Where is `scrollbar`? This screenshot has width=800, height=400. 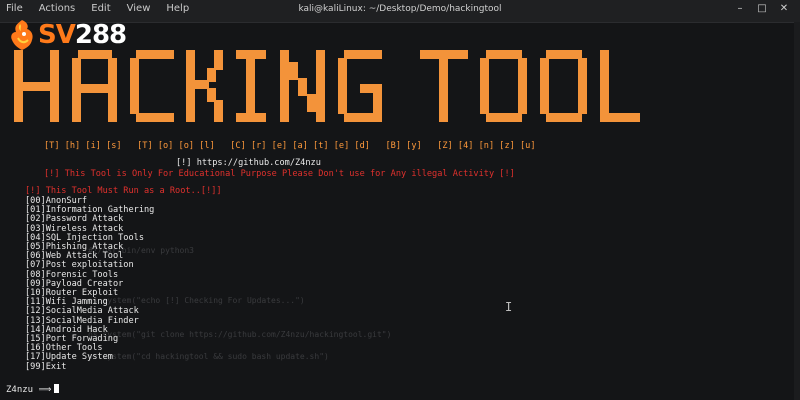 scrollbar is located at coordinates (797, 211).